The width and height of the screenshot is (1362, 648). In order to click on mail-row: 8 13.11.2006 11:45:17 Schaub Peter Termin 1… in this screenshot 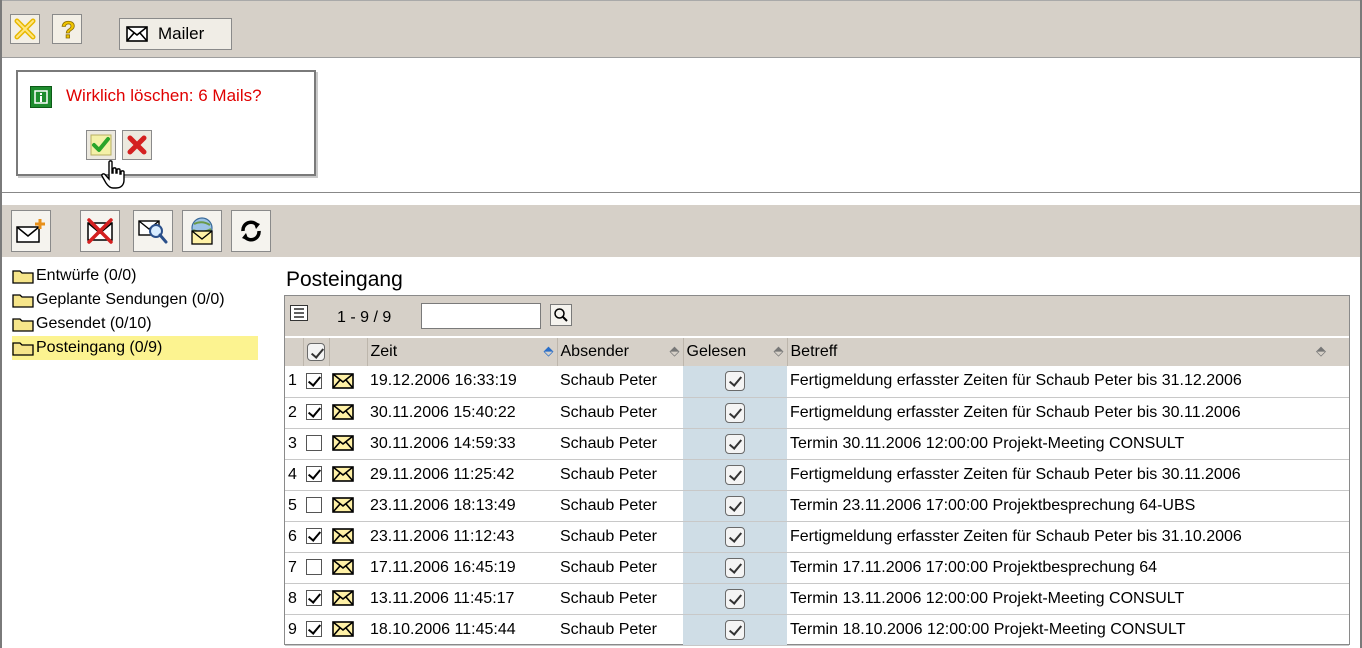, I will do `click(817, 599)`.